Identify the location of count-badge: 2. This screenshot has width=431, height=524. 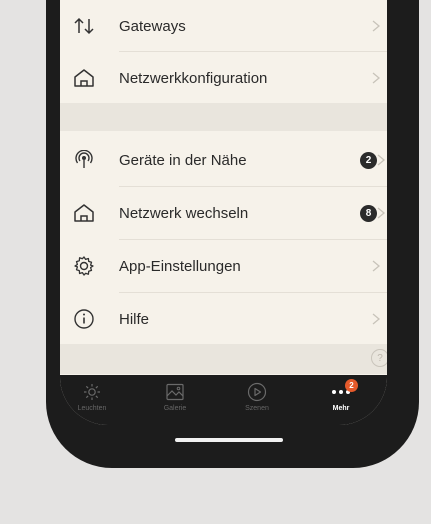
(368, 160).